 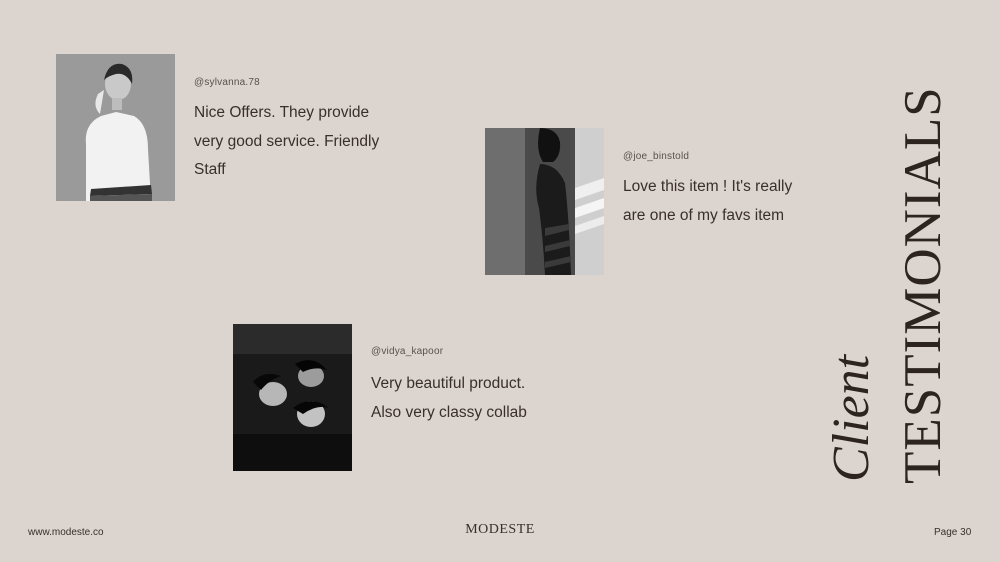 What do you see at coordinates (953, 532) in the screenshot?
I see `page-number: Page 30` at bounding box center [953, 532].